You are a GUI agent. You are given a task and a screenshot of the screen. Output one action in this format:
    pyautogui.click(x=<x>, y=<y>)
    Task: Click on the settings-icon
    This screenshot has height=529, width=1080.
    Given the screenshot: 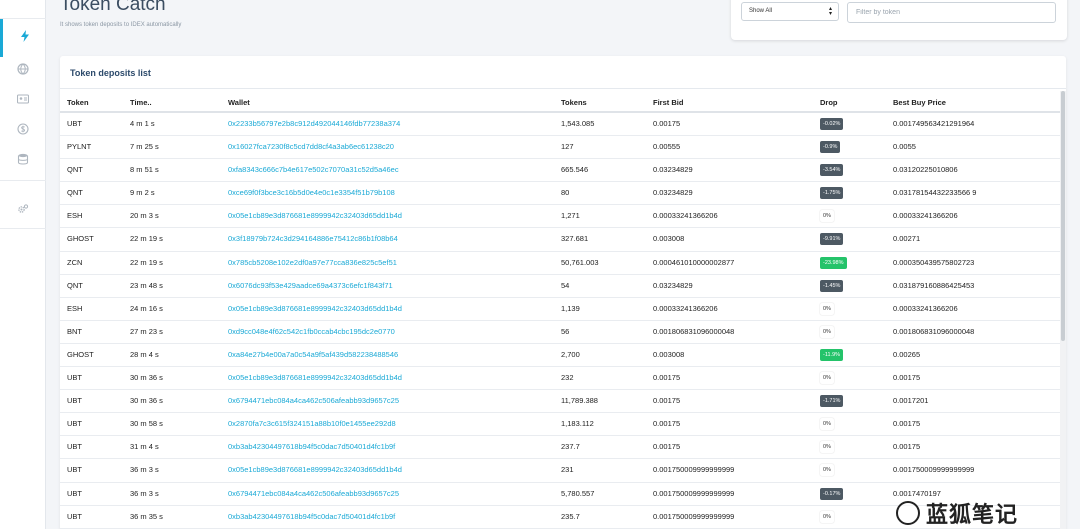 What is the action you would take?
    pyautogui.click(x=23, y=211)
    